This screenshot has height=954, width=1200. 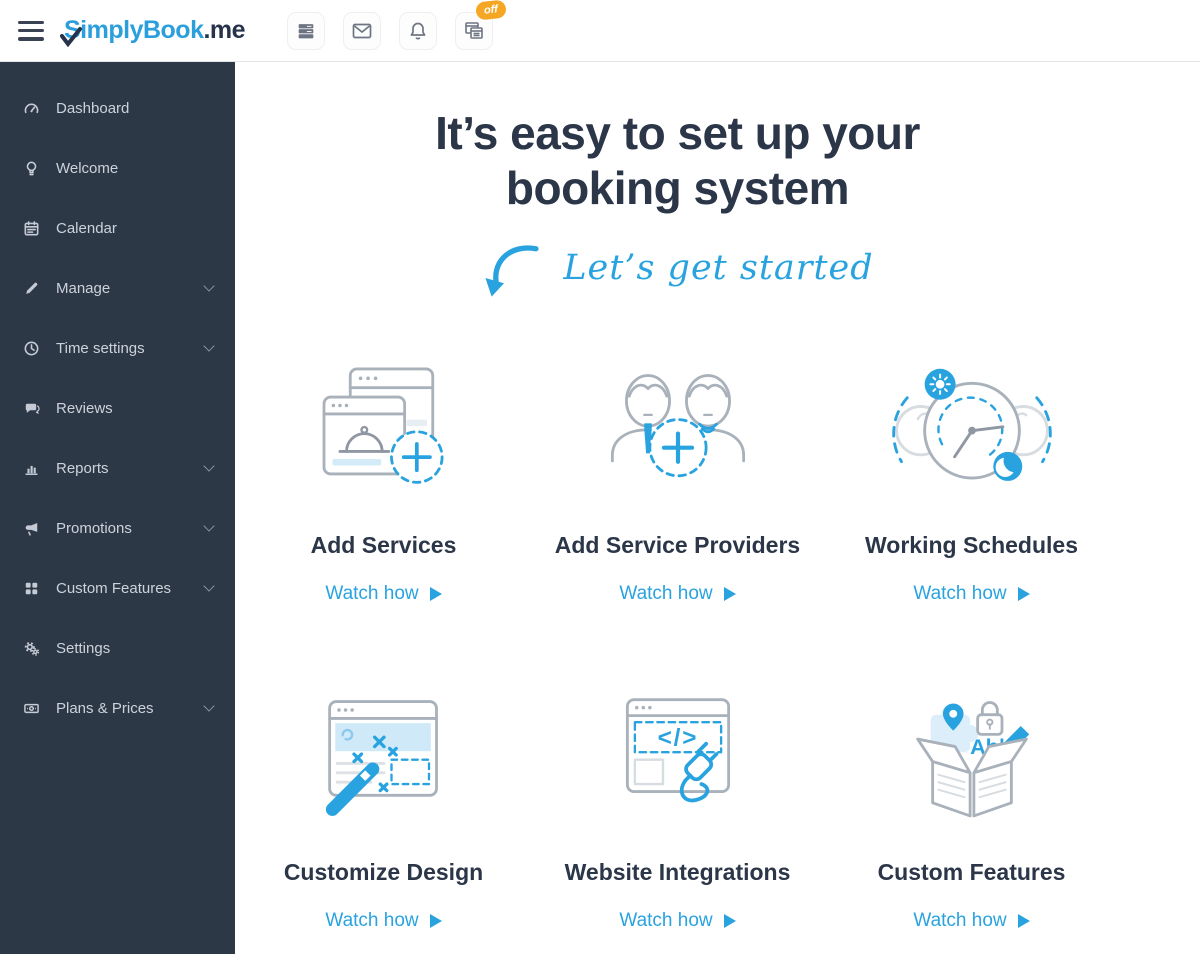 What do you see at coordinates (31, 168) in the screenshot?
I see `lightbulb-icon` at bounding box center [31, 168].